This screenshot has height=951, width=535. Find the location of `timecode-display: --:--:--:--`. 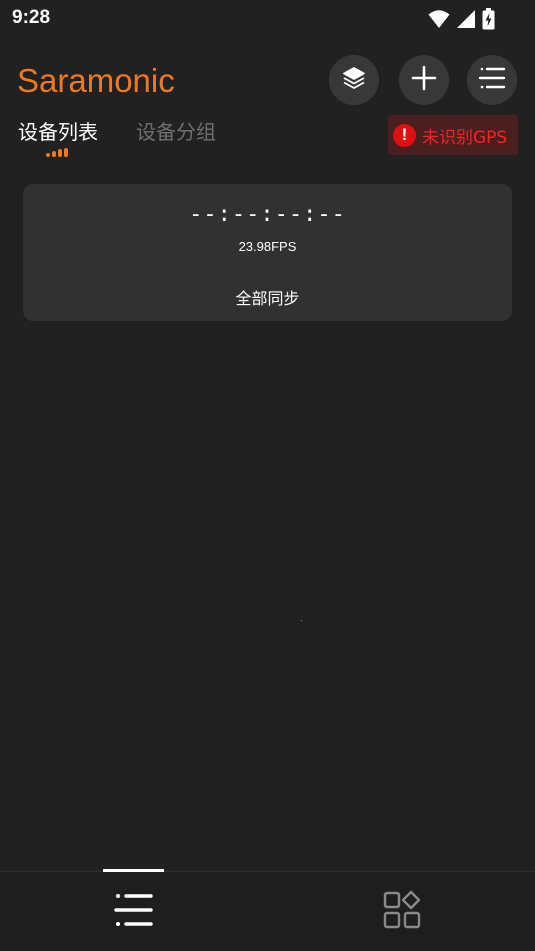

timecode-display: --:--:--:-- is located at coordinates (267, 214).